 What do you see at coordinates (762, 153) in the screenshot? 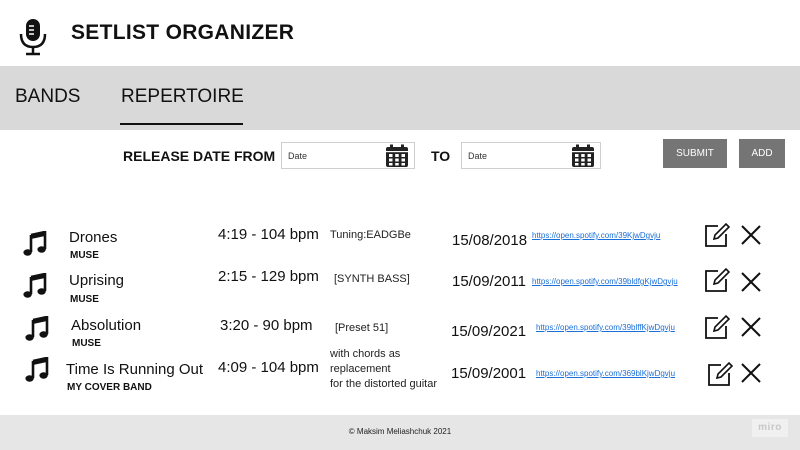
I see `add-button: ADD` at bounding box center [762, 153].